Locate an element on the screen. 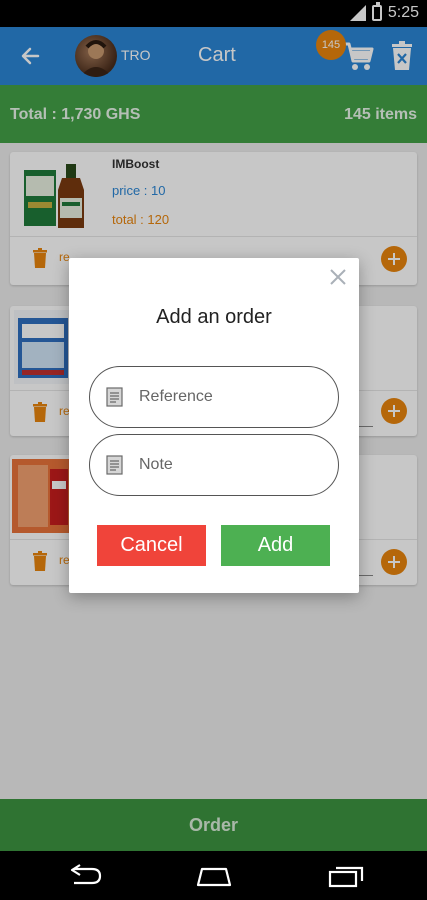  note-input is located at coordinates (231, 465).